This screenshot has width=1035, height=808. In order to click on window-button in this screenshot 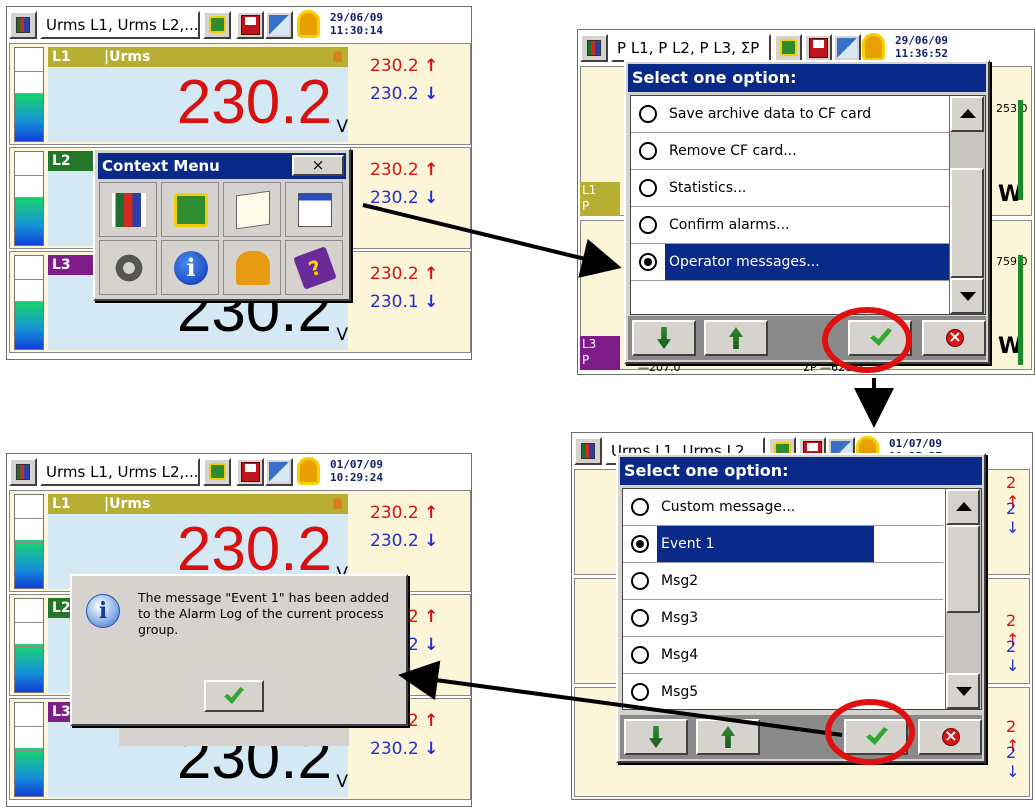, I will do `click(314, 209)`.